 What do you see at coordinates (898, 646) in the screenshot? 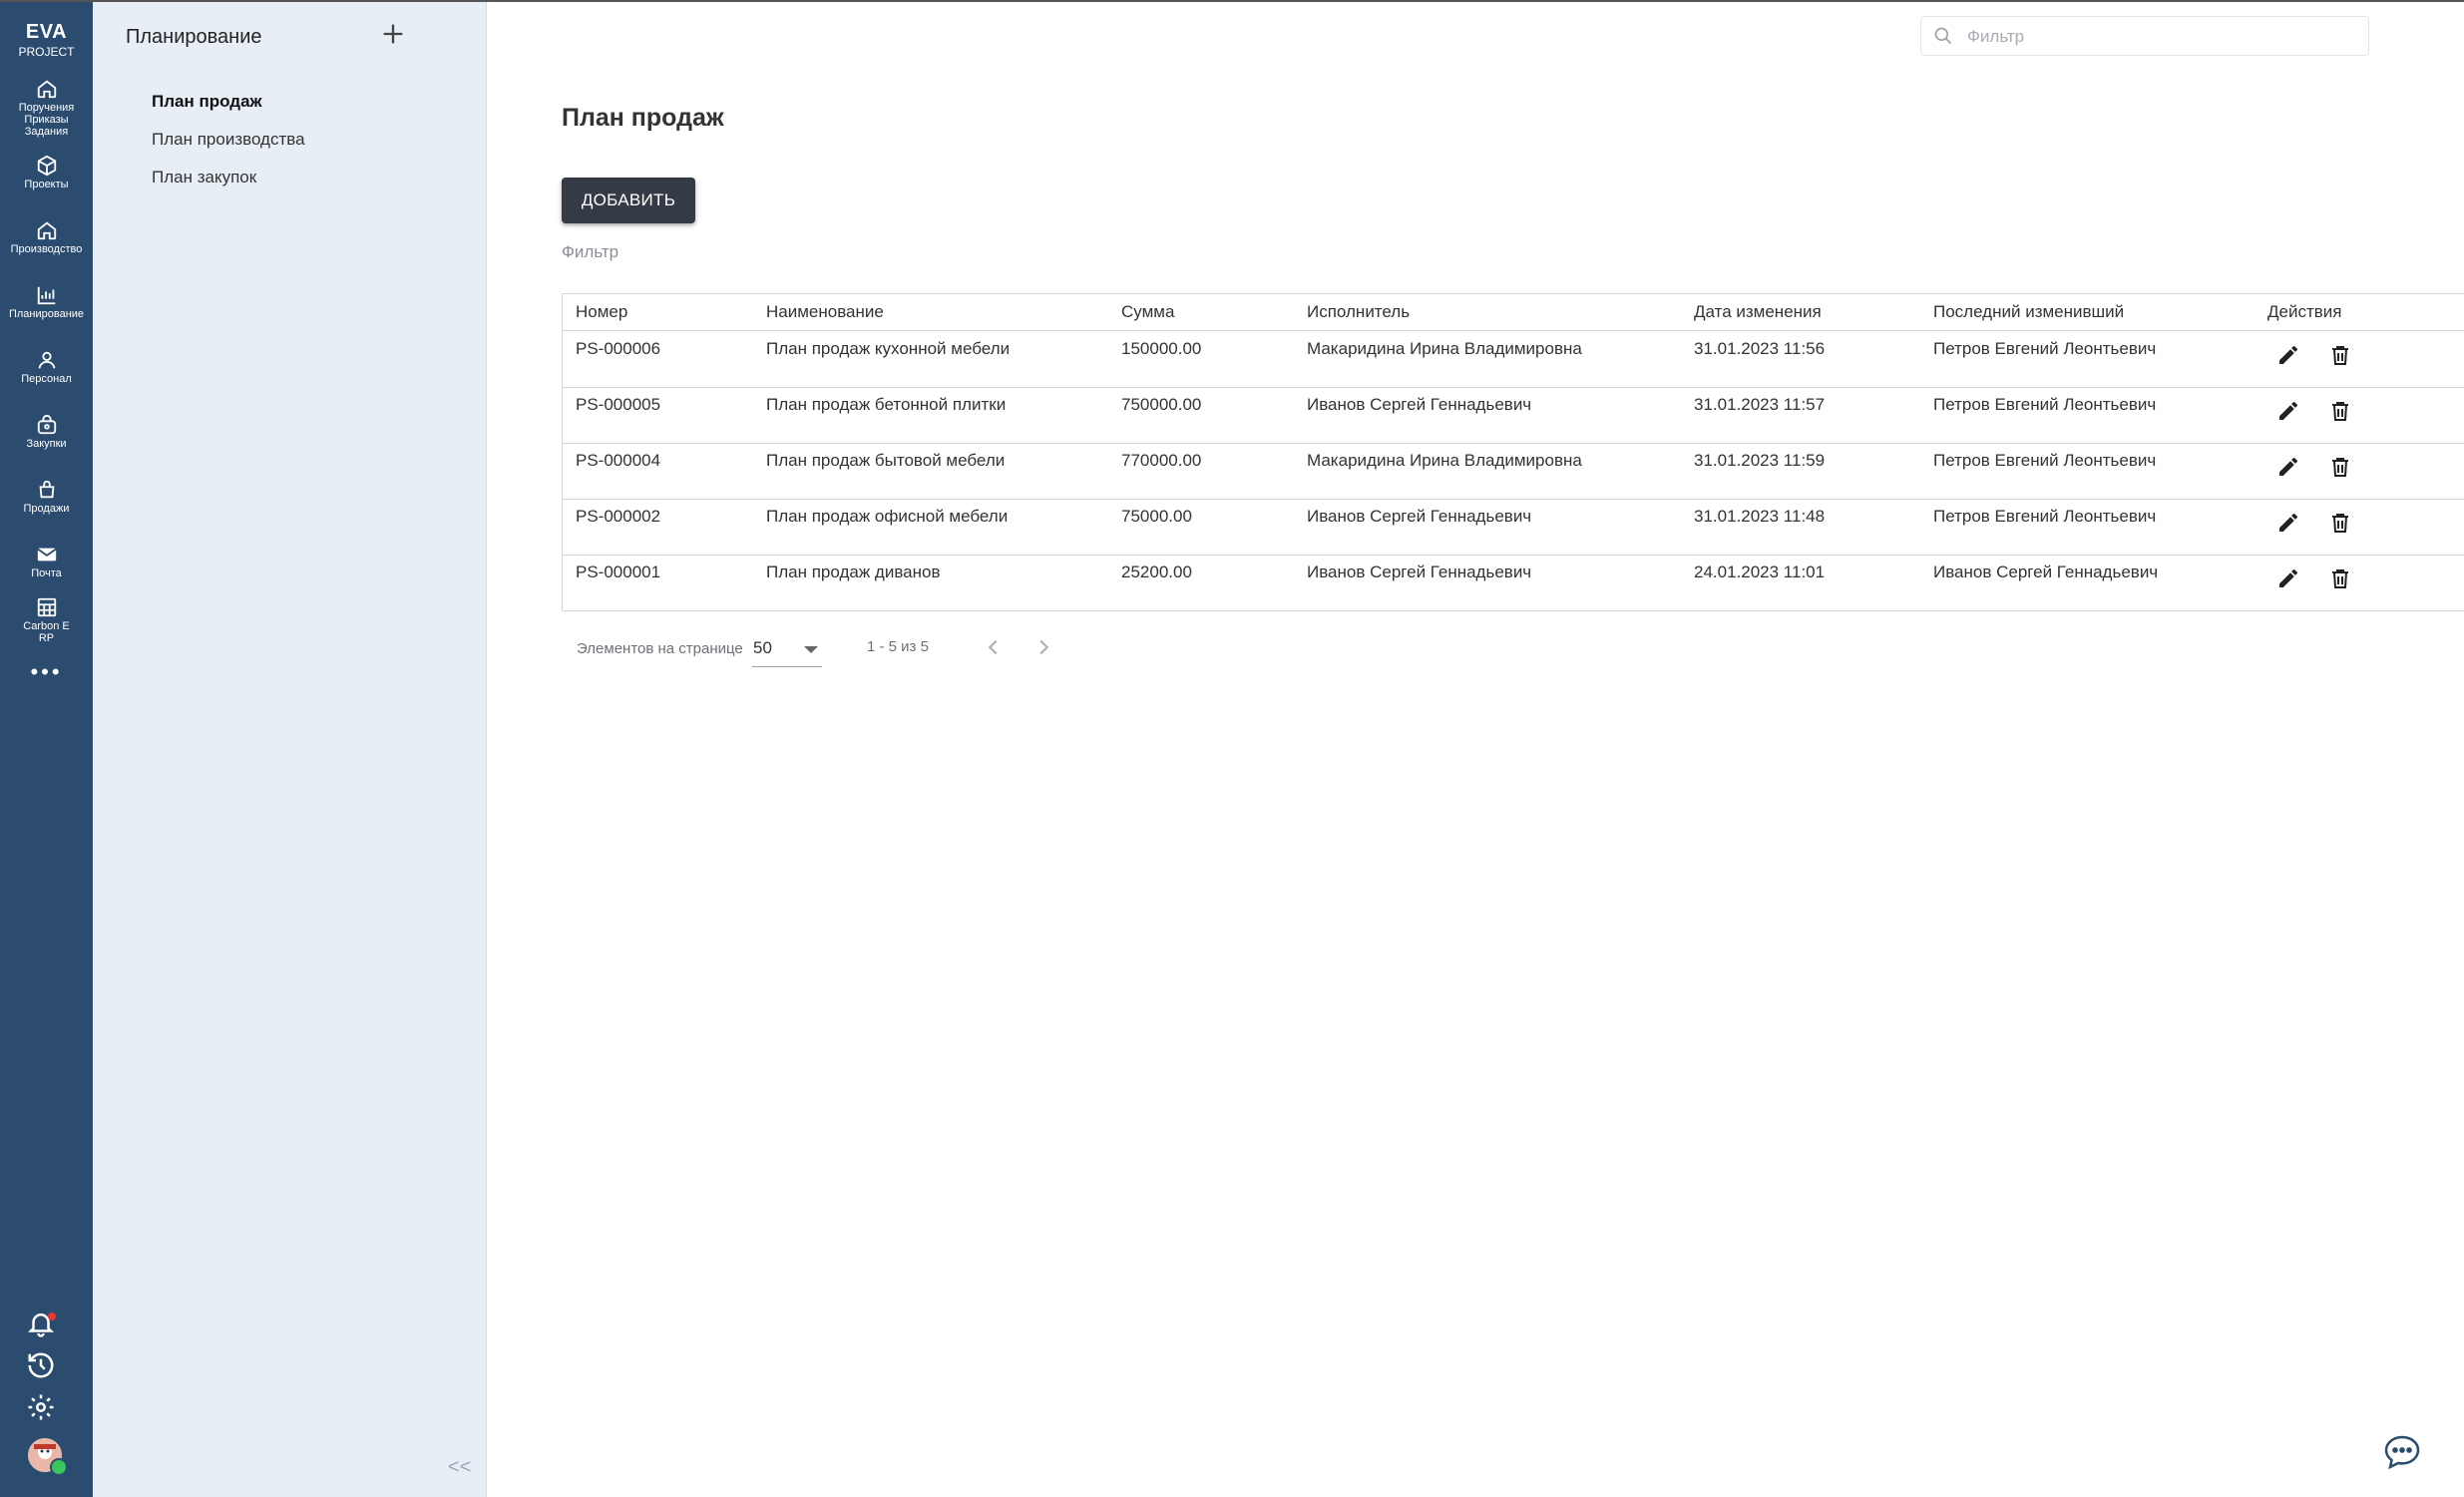
I see `page-range: 1 - 5 из 5` at bounding box center [898, 646].